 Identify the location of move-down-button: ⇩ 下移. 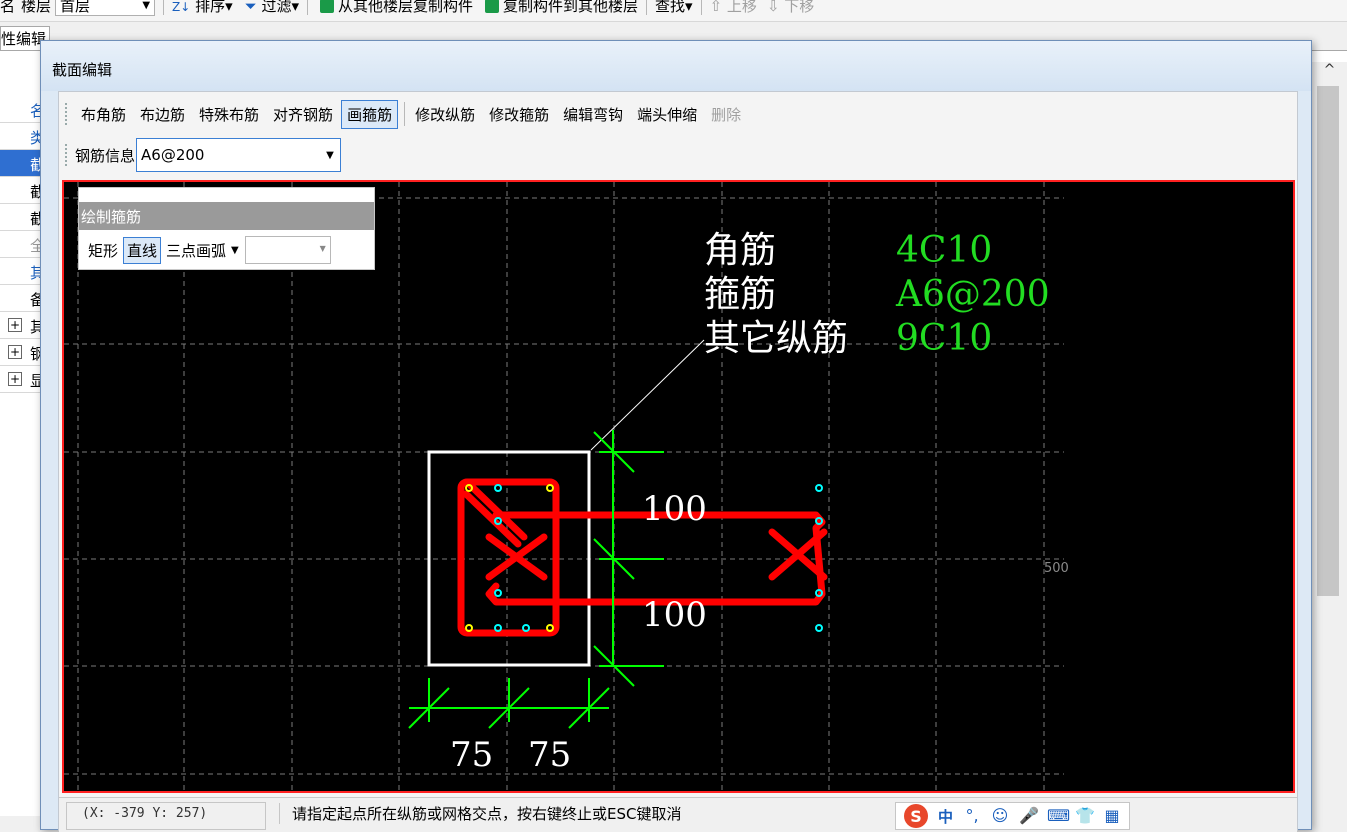
(790, 8).